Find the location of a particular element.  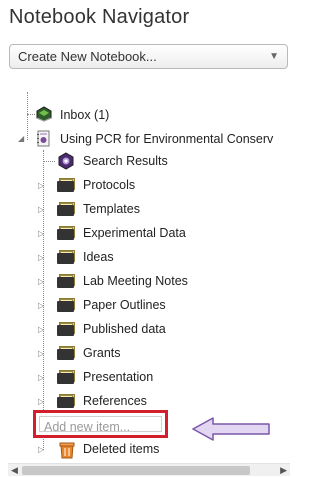

tree-item-label: Lab Meeting Notes is located at coordinates (135, 281).